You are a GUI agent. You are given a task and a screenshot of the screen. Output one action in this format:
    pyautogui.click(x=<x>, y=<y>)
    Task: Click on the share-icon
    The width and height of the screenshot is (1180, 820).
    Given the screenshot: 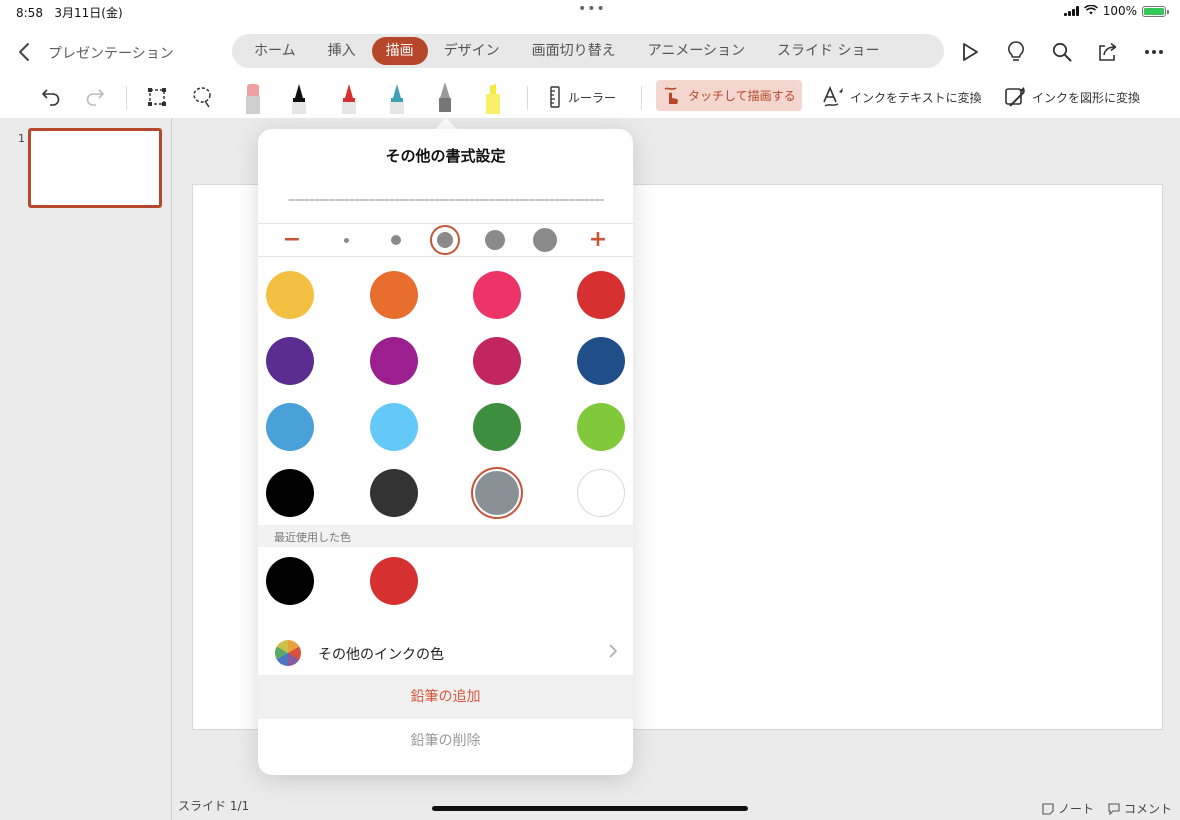 What is the action you would take?
    pyautogui.click(x=1108, y=52)
    